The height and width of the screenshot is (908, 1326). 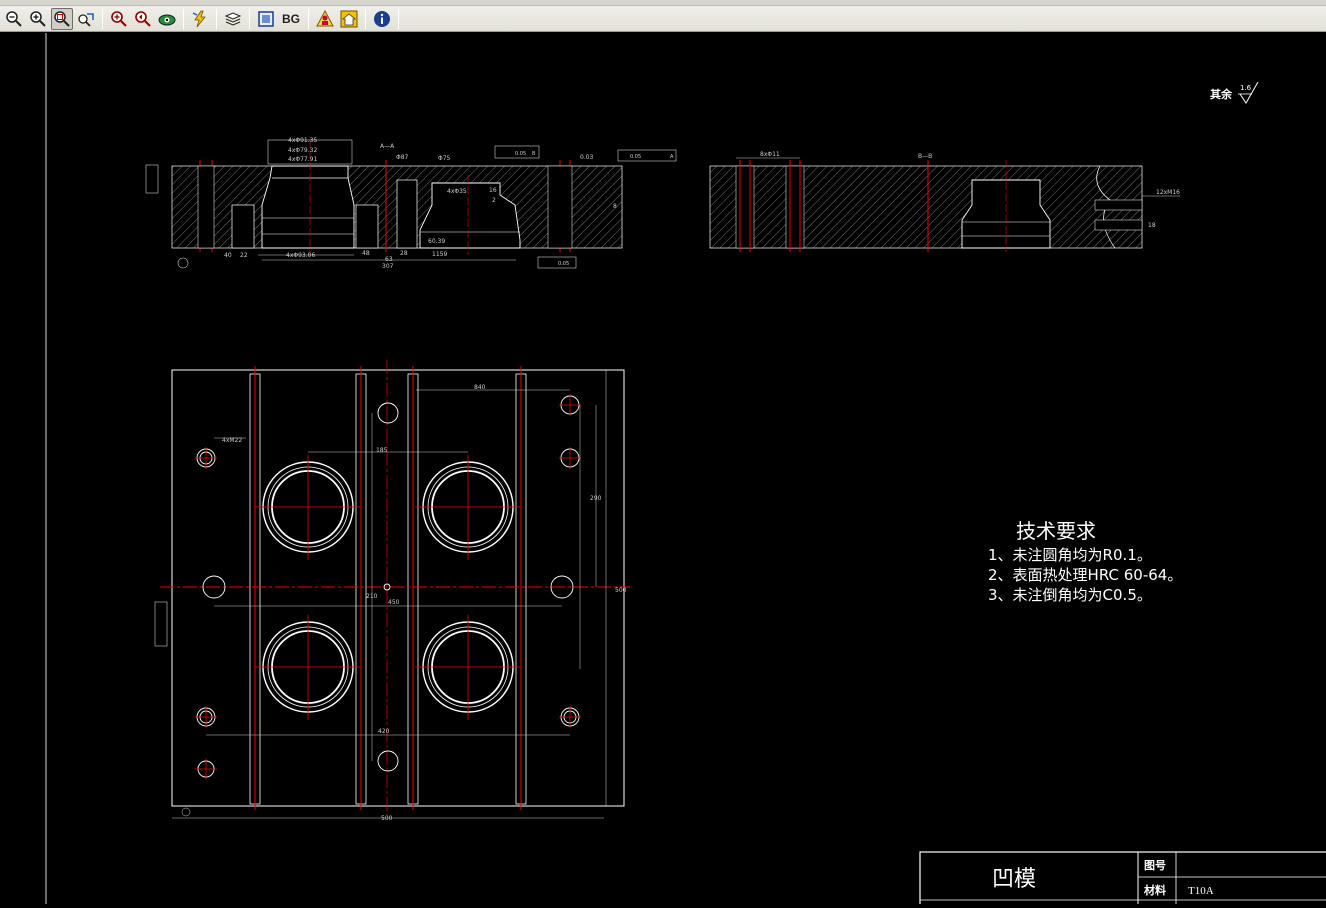 I want to click on user-button, so click(x=325, y=19).